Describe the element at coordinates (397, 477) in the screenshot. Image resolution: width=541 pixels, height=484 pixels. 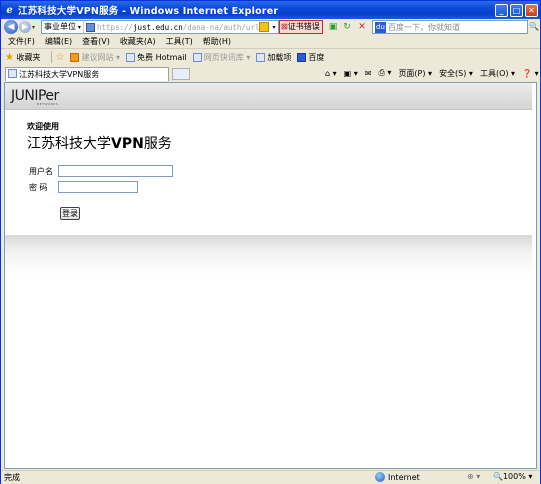
I see `security-zone: Internet` at that location.